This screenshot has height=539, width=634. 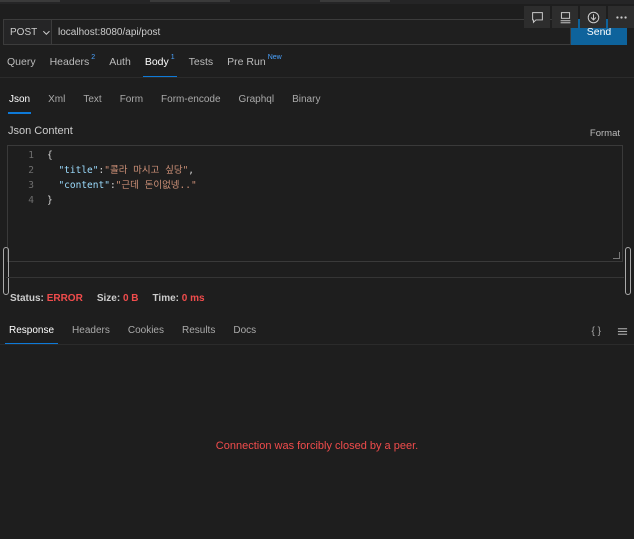 I want to click on response-tab-response: Response, so click(x=31, y=335).